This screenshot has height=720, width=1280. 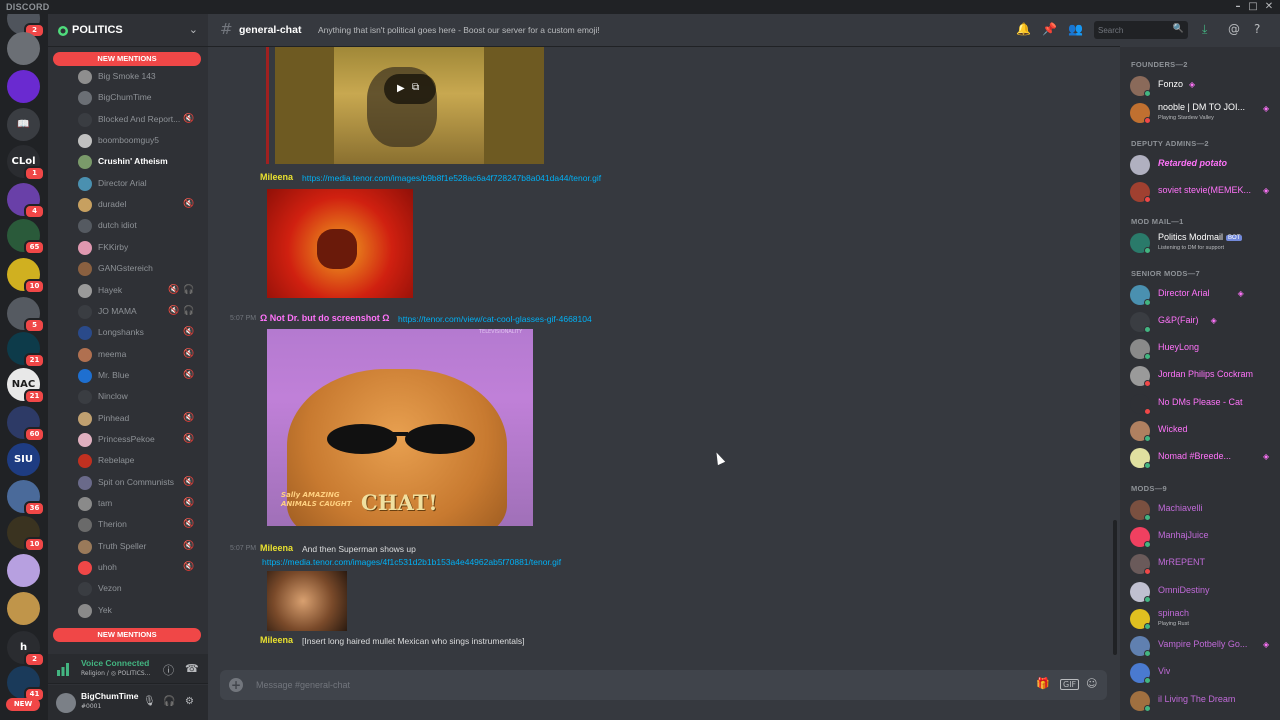 I want to click on gift-icon: 🎁, so click(x=1043, y=683).